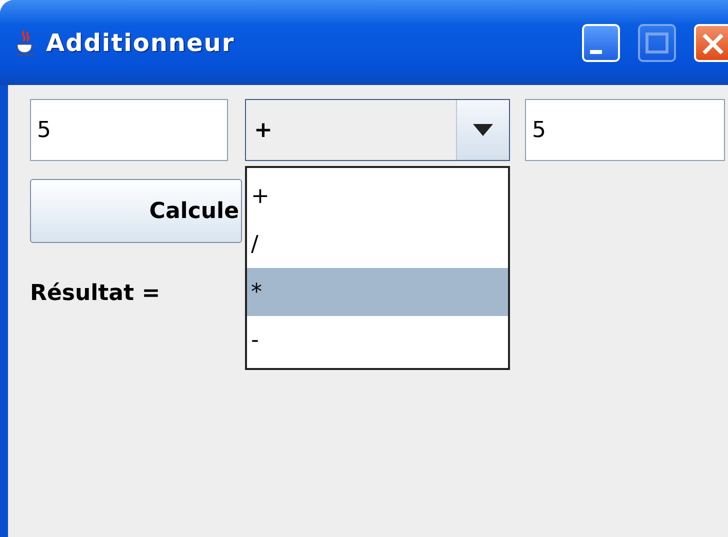 The image size is (728, 537). Describe the element at coordinates (657, 43) in the screenshot. I see `maximize-icon` at that location.